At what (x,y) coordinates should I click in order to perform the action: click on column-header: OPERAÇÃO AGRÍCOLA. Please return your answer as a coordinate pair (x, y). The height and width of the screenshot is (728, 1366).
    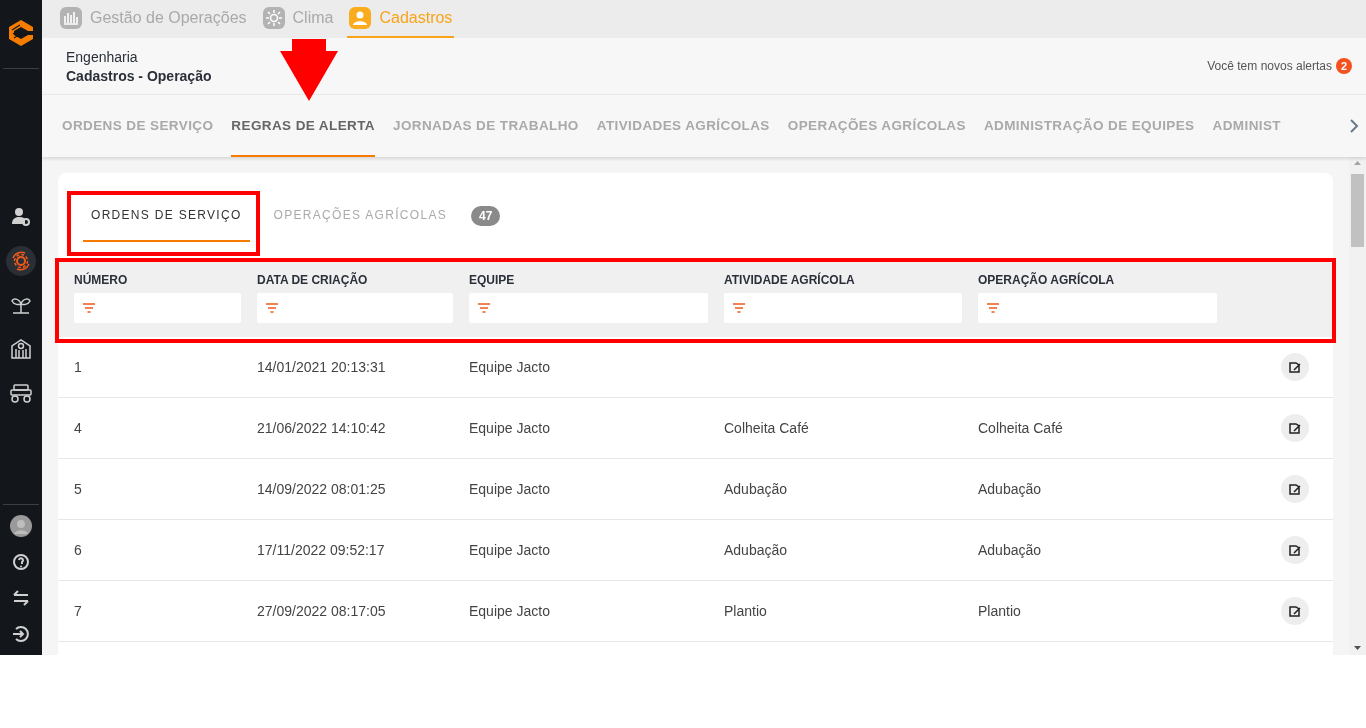
    Looking at the image, I should click on (1047, 280).